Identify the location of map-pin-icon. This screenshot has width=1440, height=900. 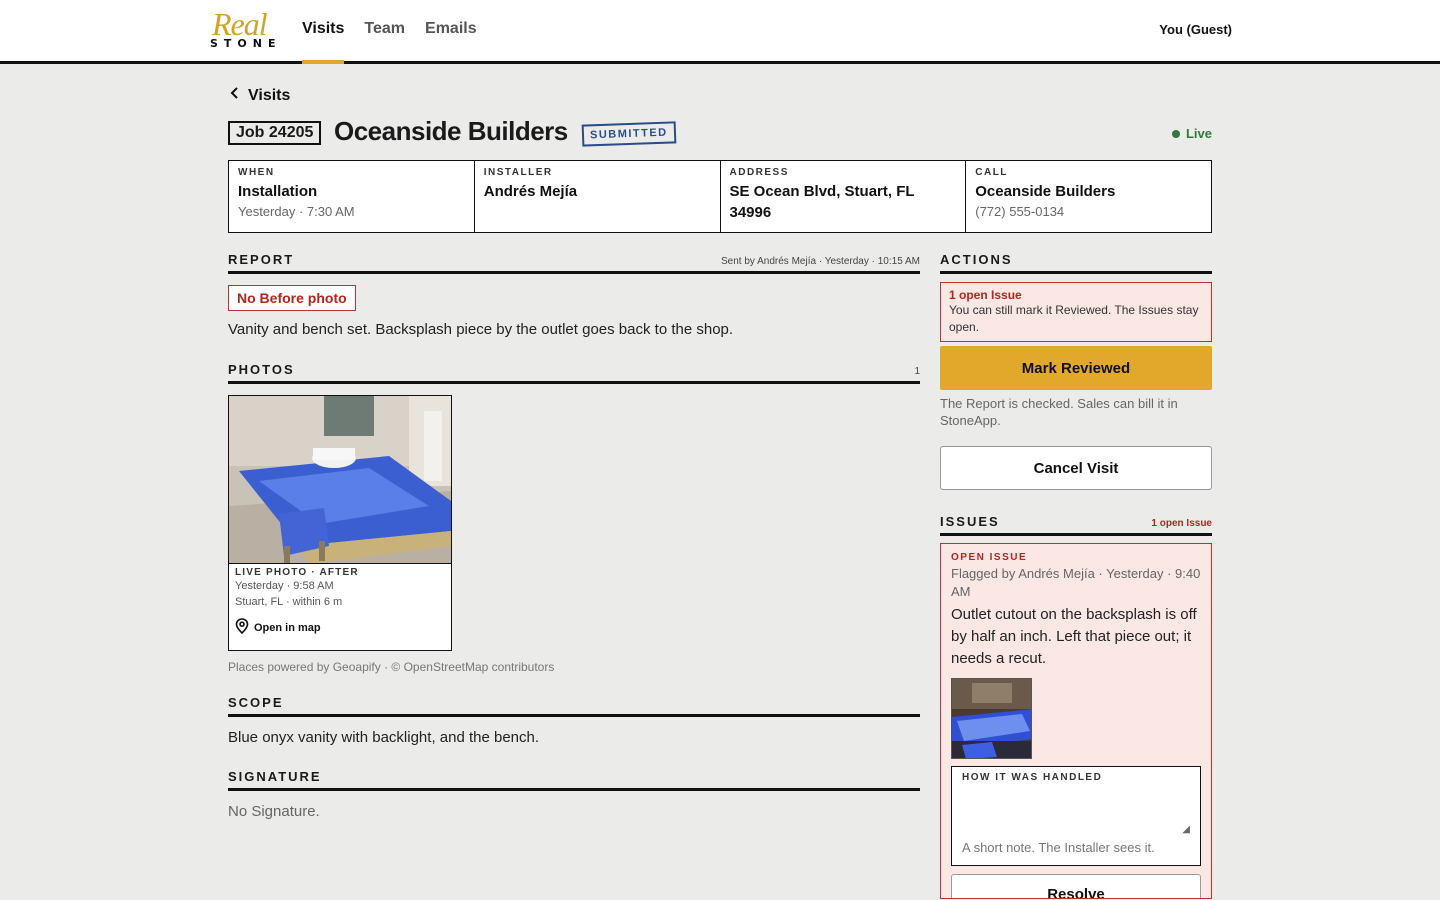
(242, 627).